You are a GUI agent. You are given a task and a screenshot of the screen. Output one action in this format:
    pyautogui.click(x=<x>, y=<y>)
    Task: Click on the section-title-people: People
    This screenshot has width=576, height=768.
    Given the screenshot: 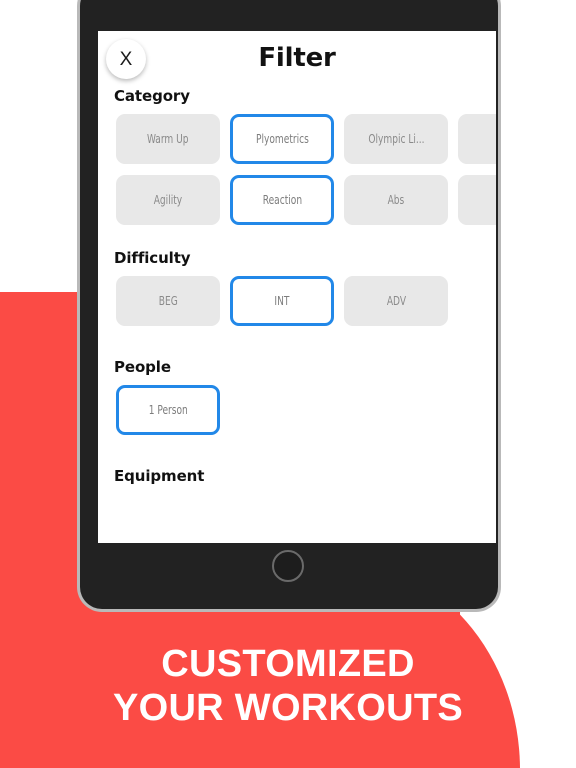 What is the action you would take?
    pyautogui.click(x=142, y=367)
    